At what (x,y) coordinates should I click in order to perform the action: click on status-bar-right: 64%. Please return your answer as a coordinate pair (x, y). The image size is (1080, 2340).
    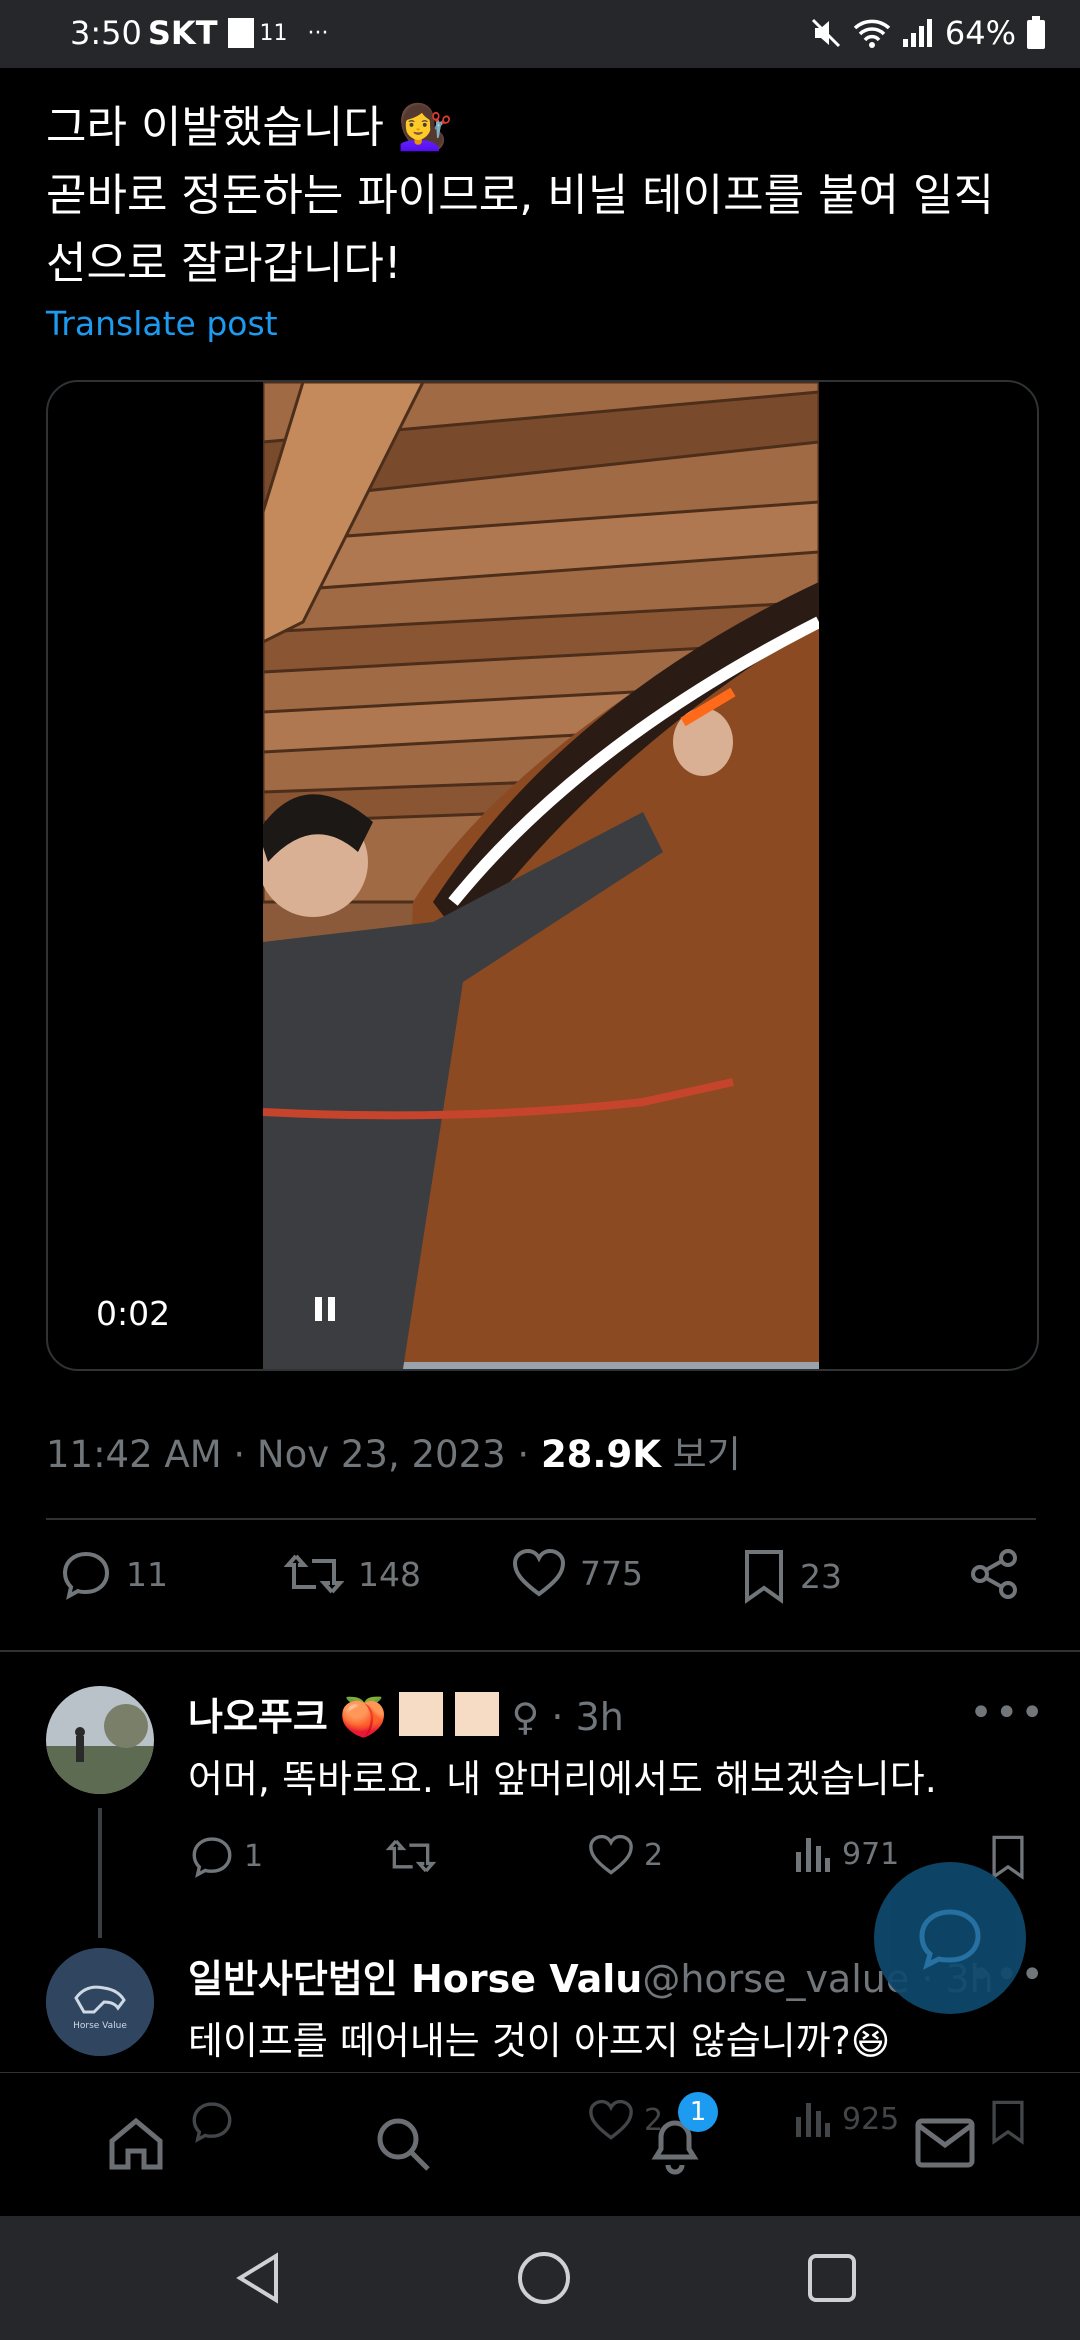
    Looking at the image, I should click on (927, 33).